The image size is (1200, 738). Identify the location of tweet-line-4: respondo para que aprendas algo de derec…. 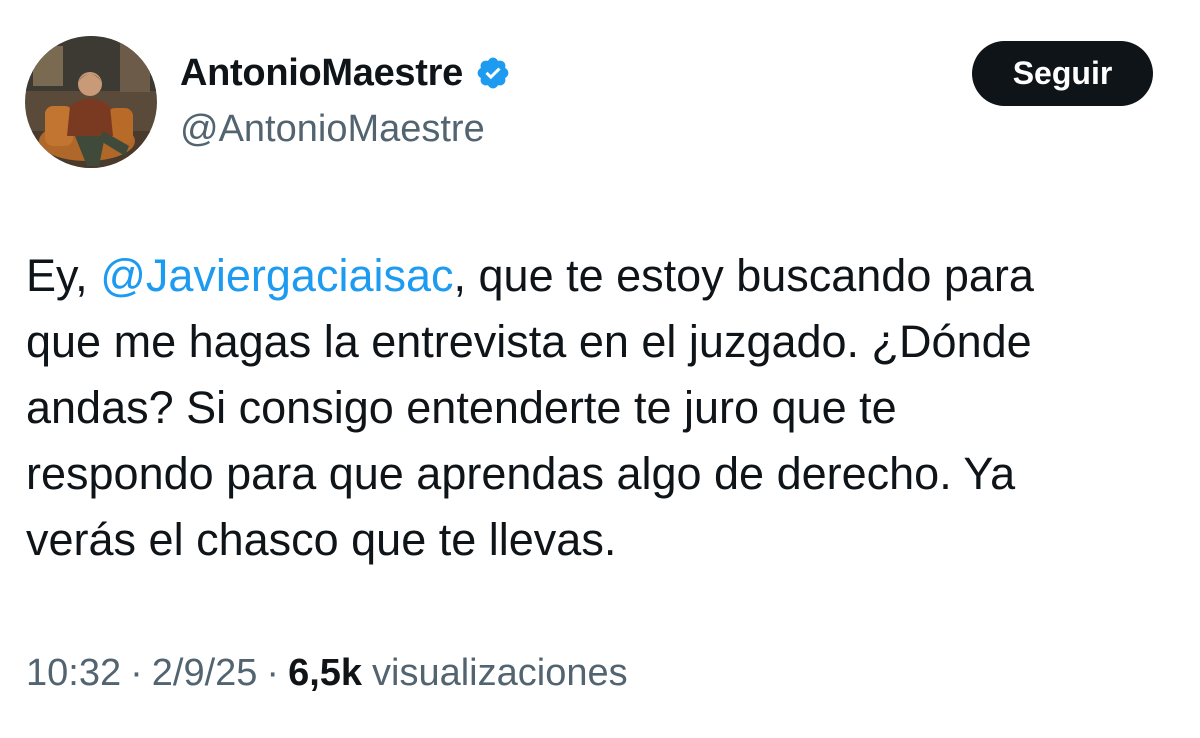
(521, 473).